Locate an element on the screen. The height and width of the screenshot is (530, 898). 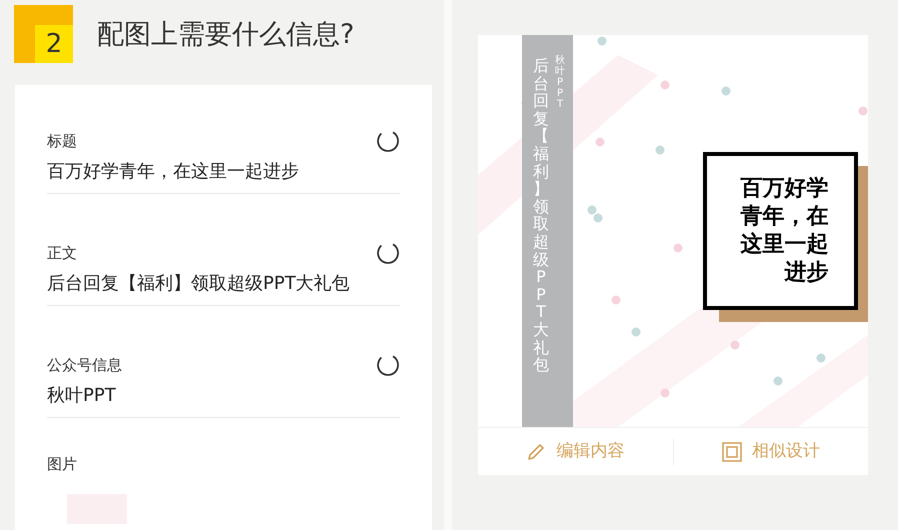
vertical-brand: 秋叶PPT is located at coordinates (560, 82).